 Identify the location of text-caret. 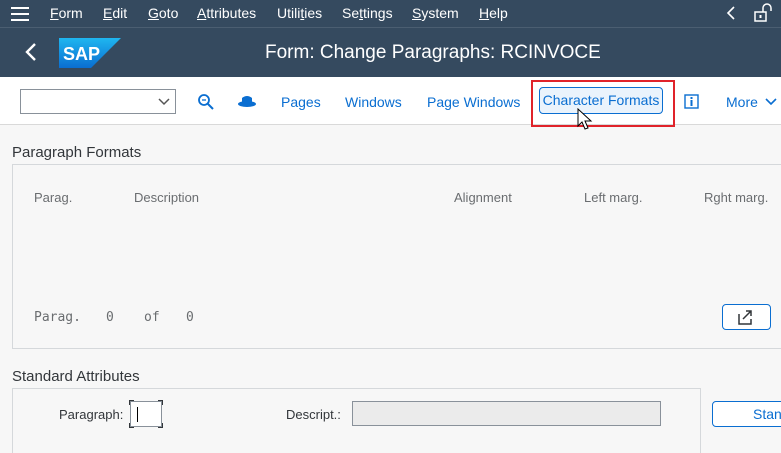
(137, 414).